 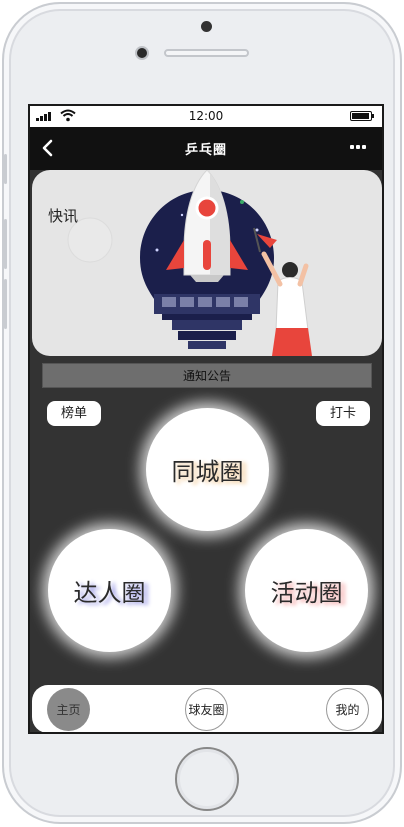 What do you see at coordinates (207, 779) in the screenshot?
I see `home-button` at bounding box center [207, 779].